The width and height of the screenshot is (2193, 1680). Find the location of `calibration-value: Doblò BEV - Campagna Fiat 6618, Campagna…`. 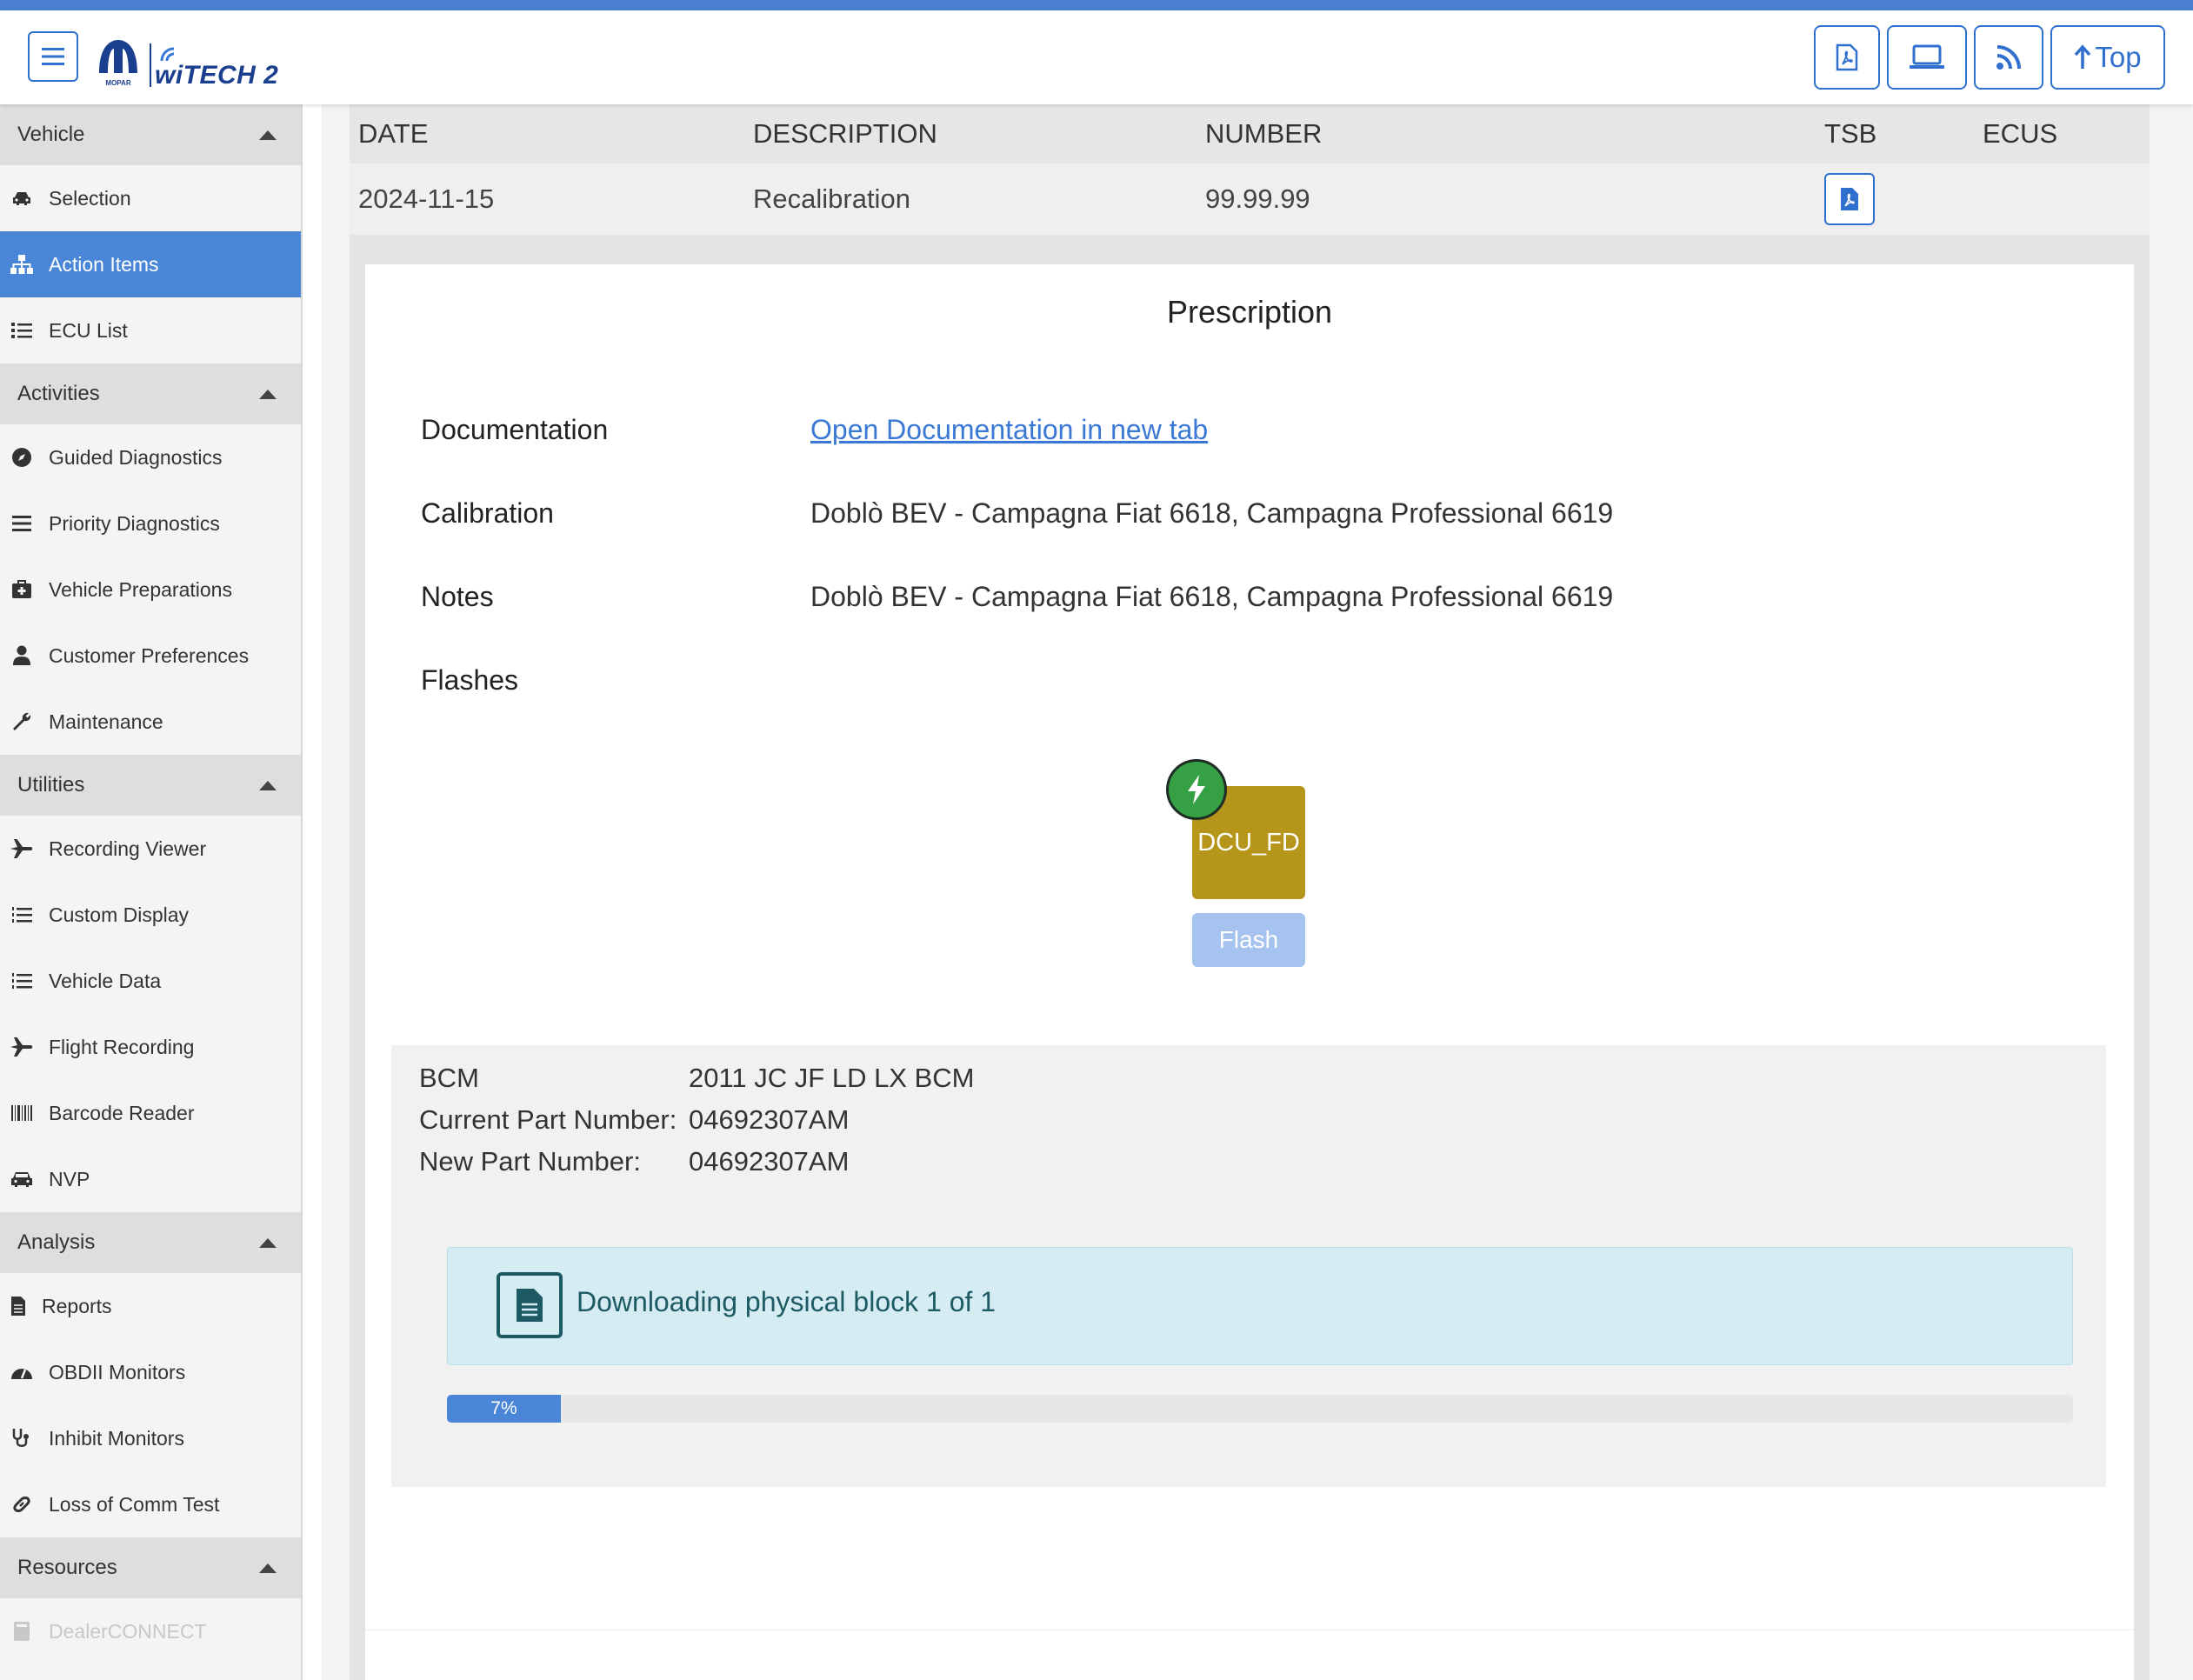

calibration-value: Doblò BEV - Campagna Fiat 6618, Campagna… is located at coordinates (1212, 513).